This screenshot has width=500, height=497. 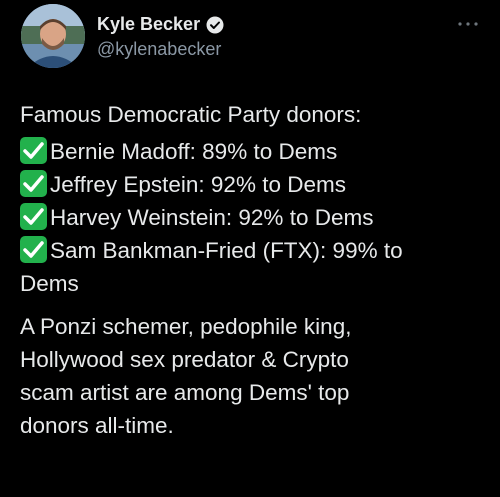 I want to click on handle: @kylenabecker, so click(x=159, y=49).